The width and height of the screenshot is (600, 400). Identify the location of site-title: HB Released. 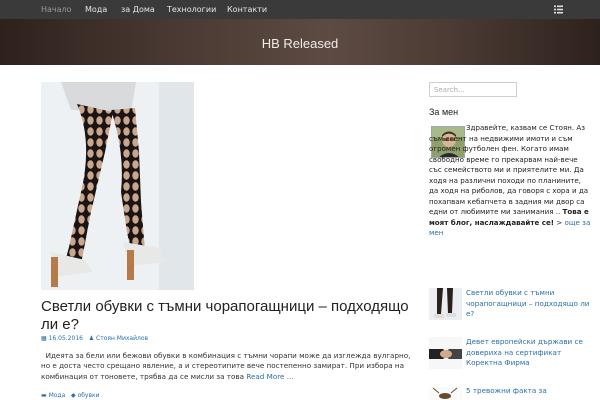
(300, 43).